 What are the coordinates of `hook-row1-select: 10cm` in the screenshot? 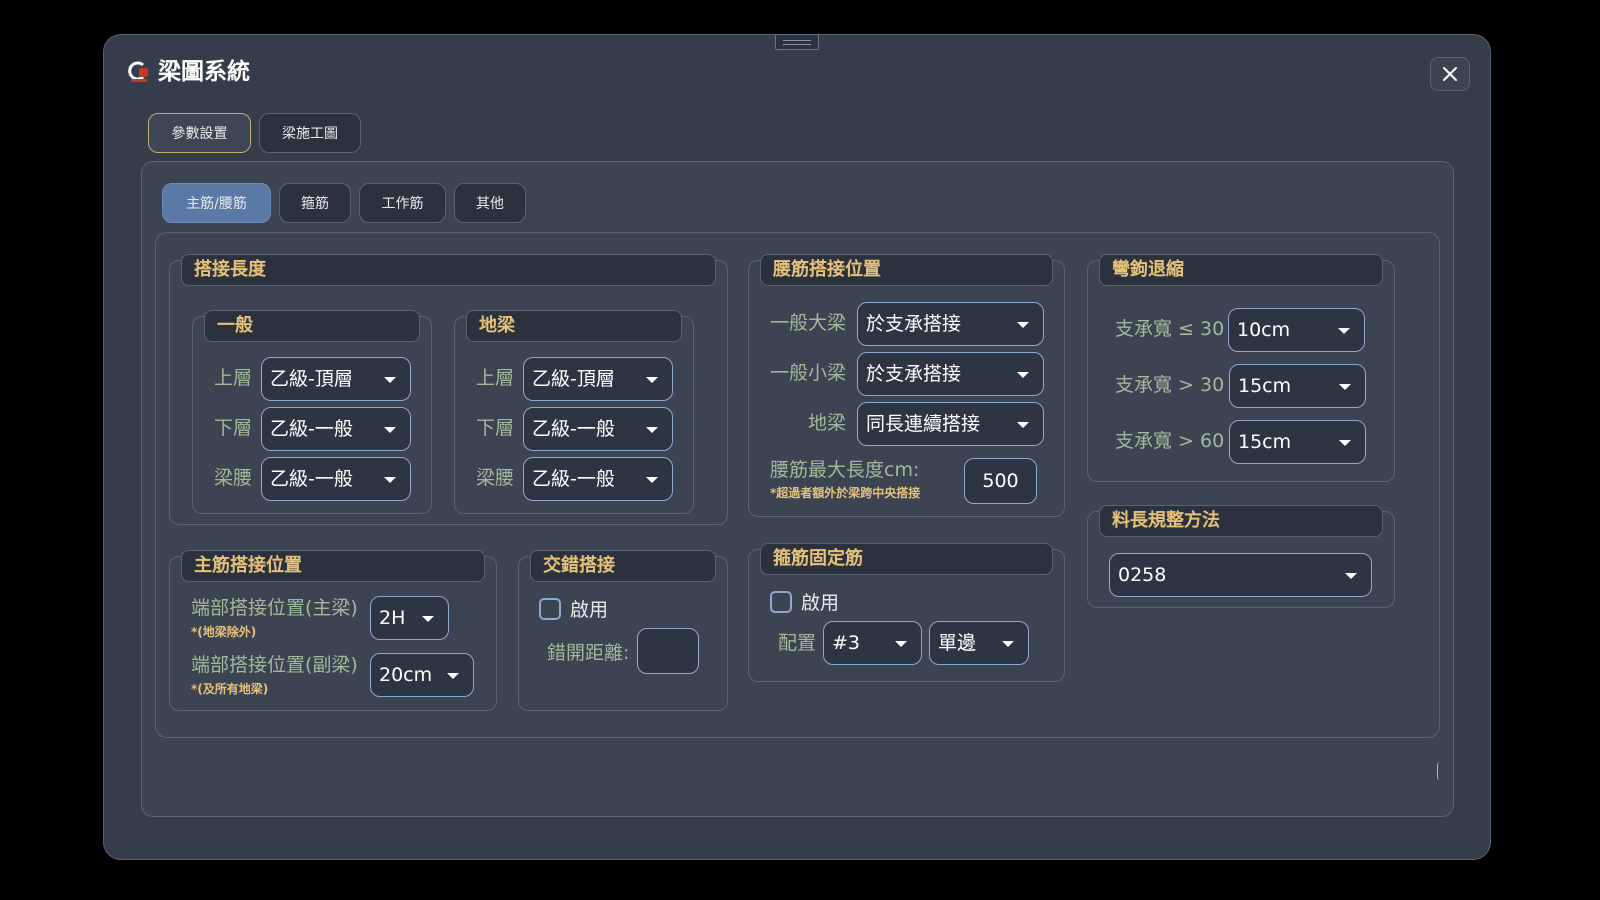 It's located at (1296, 330).